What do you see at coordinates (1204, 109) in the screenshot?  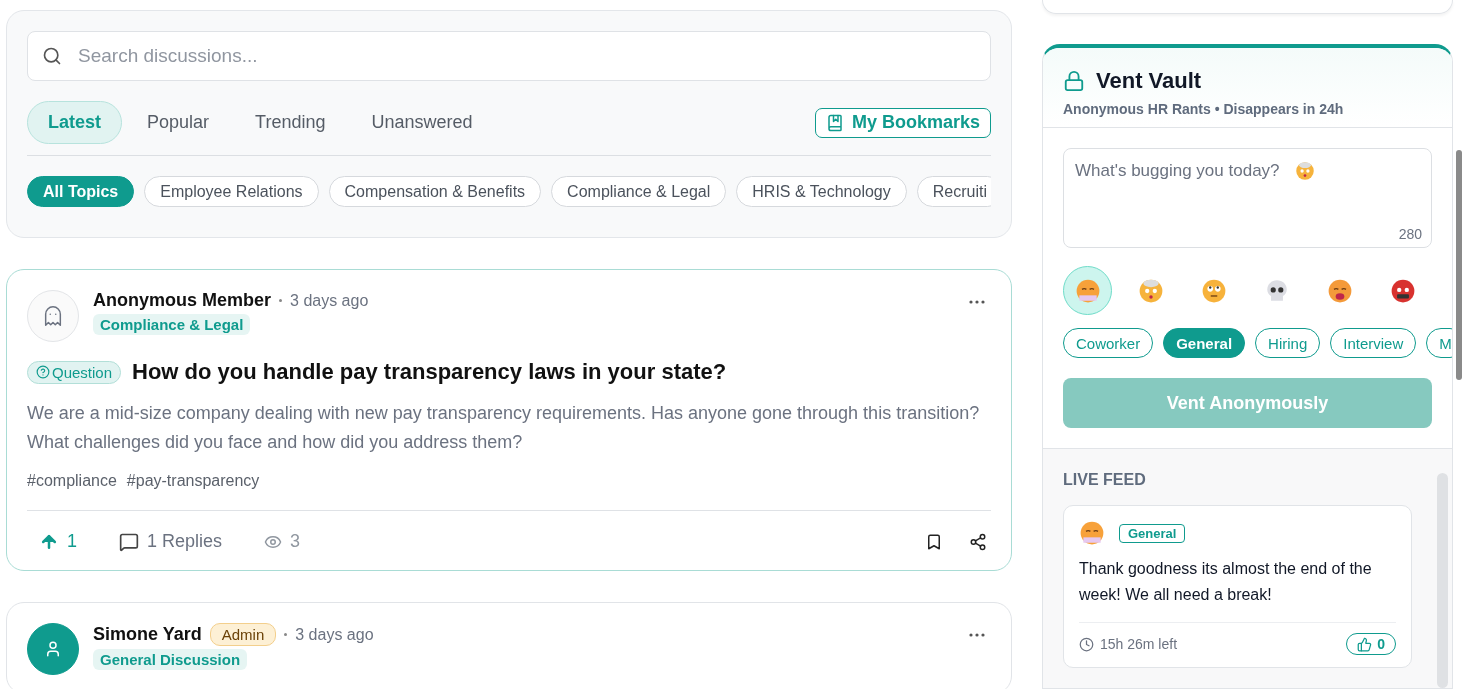 I see `panel-subtitle: Anonymous HR Rants • Disappears in 24h` at bounding box center [1204, 109].